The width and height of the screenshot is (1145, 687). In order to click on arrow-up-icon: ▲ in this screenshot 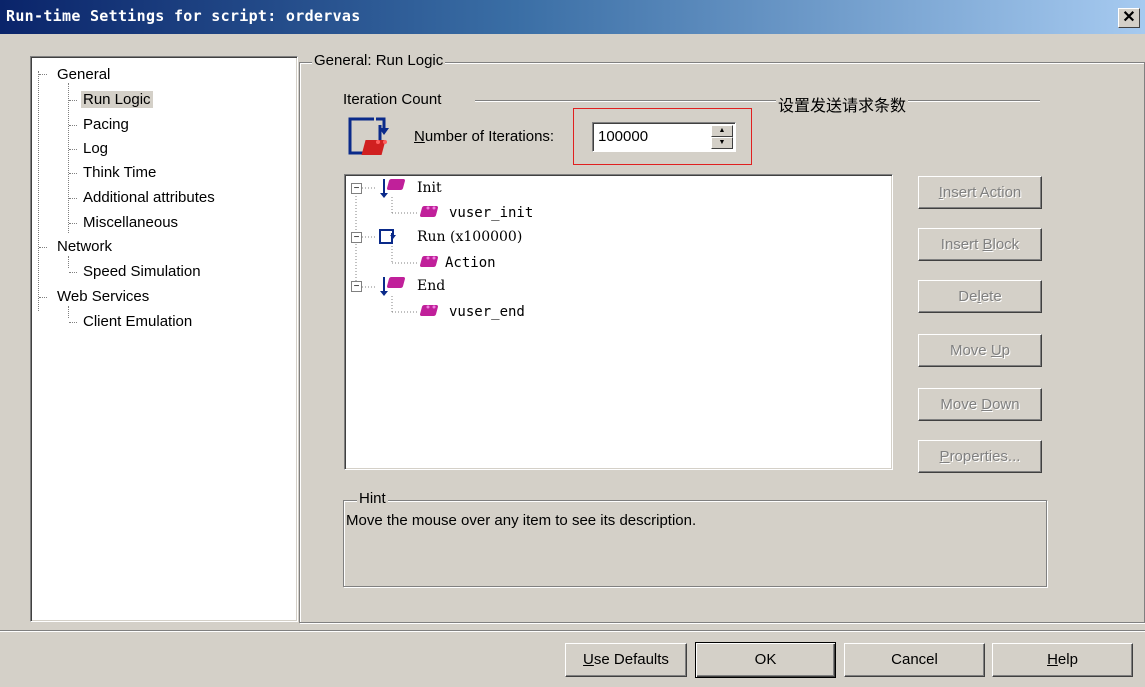, I will do `click(722, 130)`.